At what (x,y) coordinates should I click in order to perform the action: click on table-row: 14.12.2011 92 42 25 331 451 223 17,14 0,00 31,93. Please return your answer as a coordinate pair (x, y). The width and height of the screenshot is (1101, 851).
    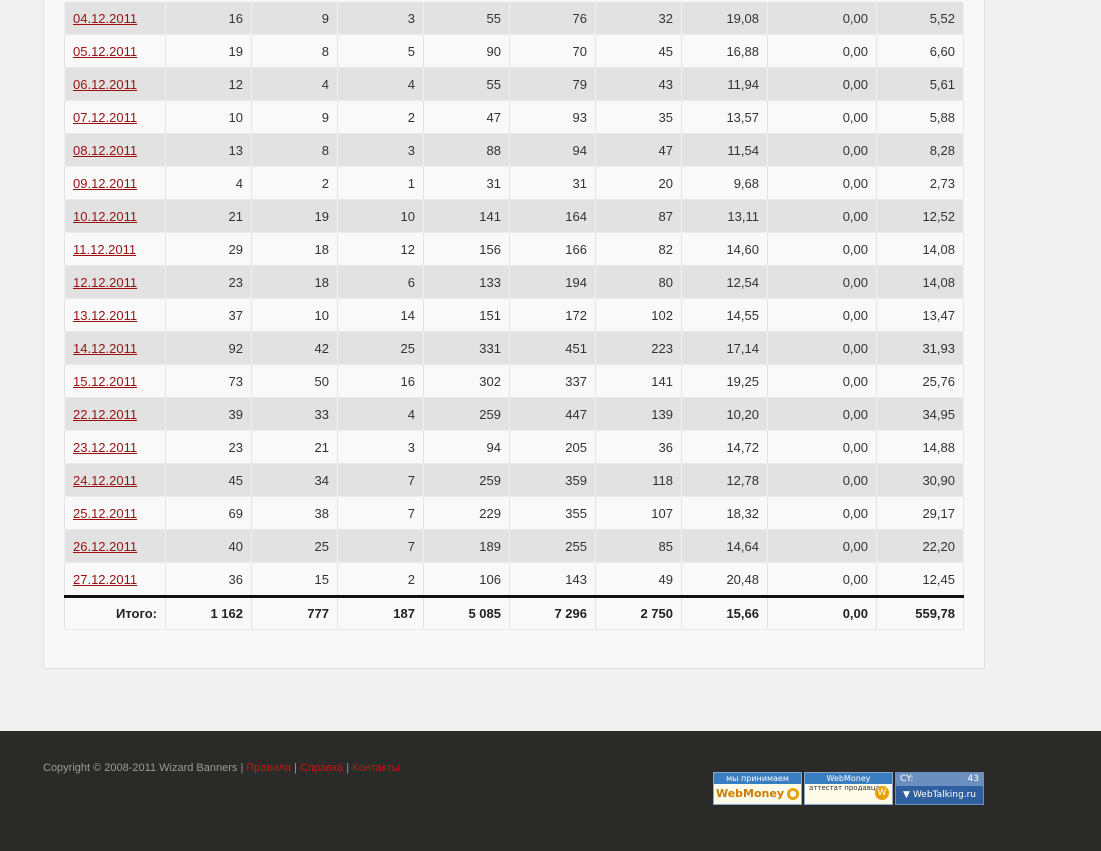
    Looking at the image, I should click on (514, 348).